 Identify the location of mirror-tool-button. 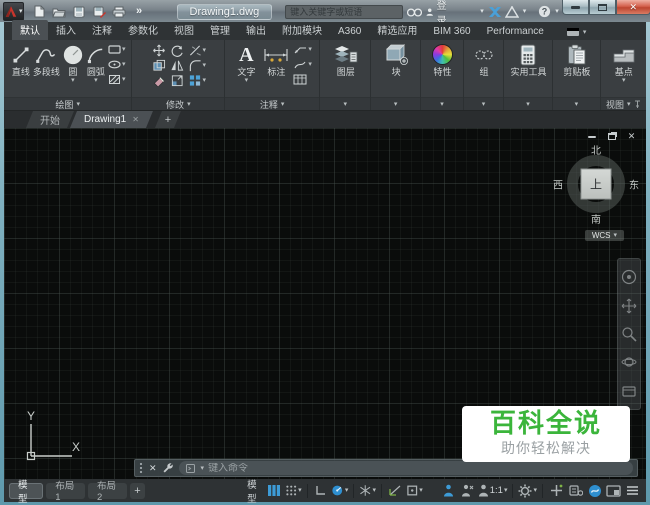
(177, 65).